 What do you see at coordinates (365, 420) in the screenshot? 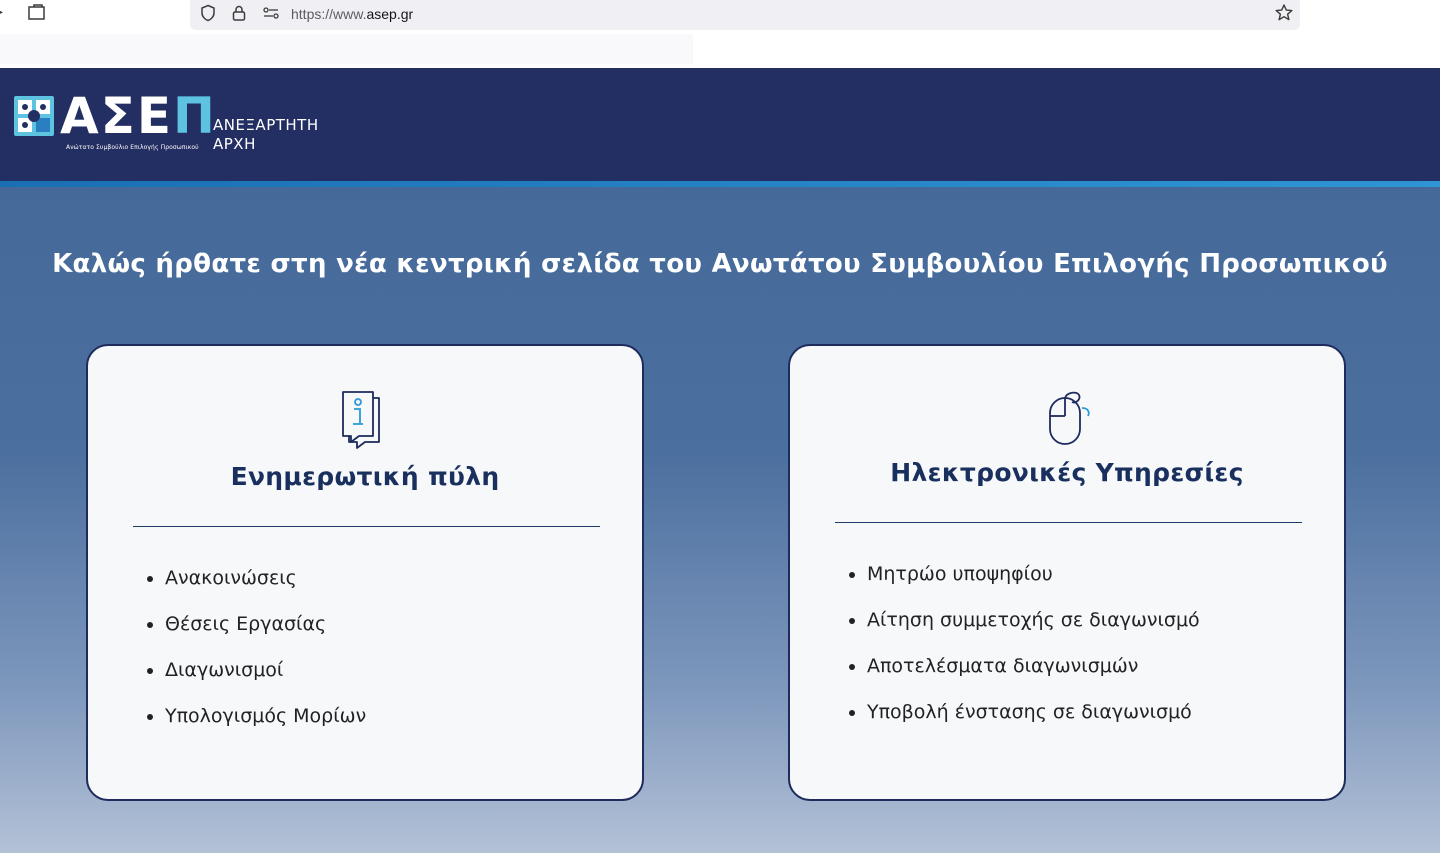
I see `info-document-icon` at bounding box center [365, 420].